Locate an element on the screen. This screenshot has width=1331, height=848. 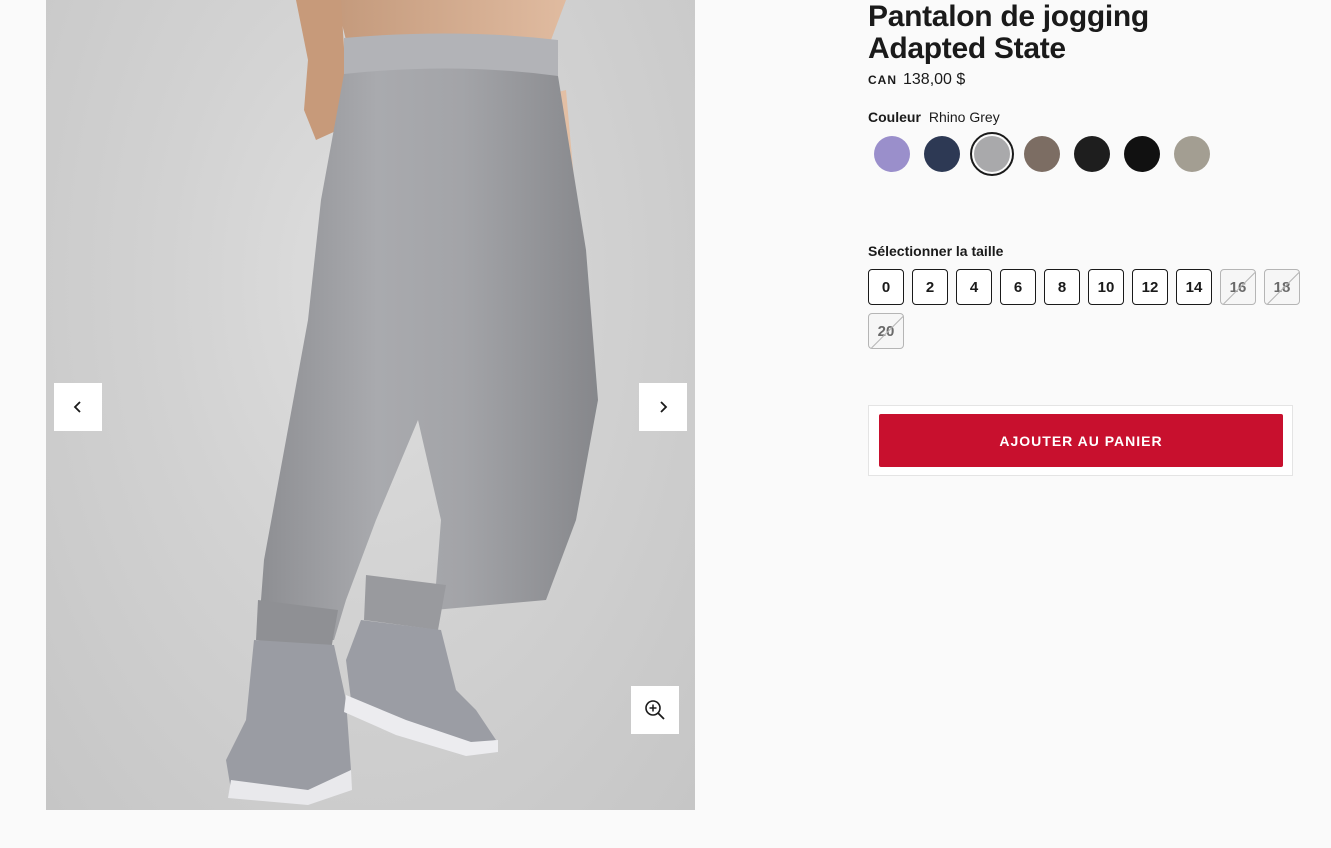
color-swatch-heathered-khaki is located at coordinates (1192, 154).